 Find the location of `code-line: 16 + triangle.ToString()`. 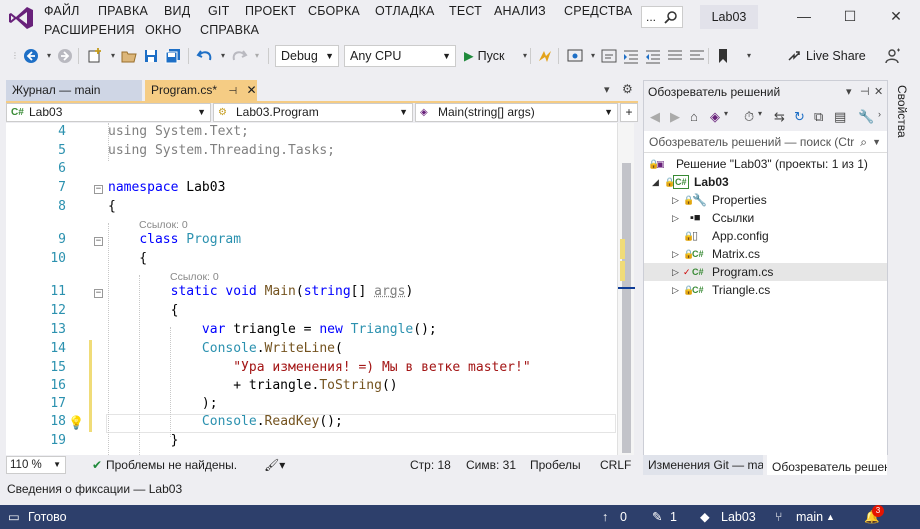

code-line: 16 + triangle.ToString() is located at coordinates (311, 386).